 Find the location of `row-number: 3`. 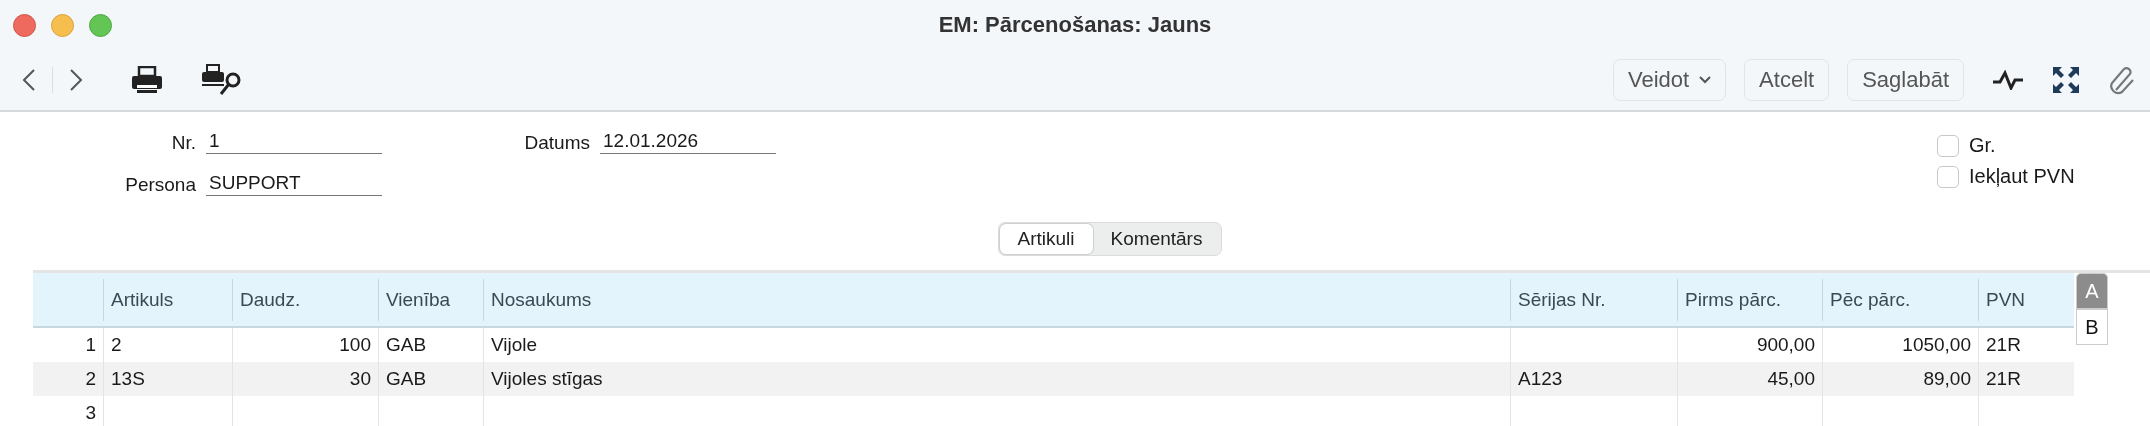

row-number: 3 is located at coordinates (90, 412).